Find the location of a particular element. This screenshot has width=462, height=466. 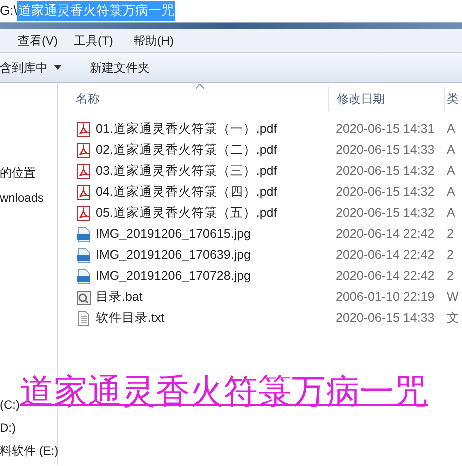

nav-item: 料软件 (E:) is located at coordinates (29, 451).